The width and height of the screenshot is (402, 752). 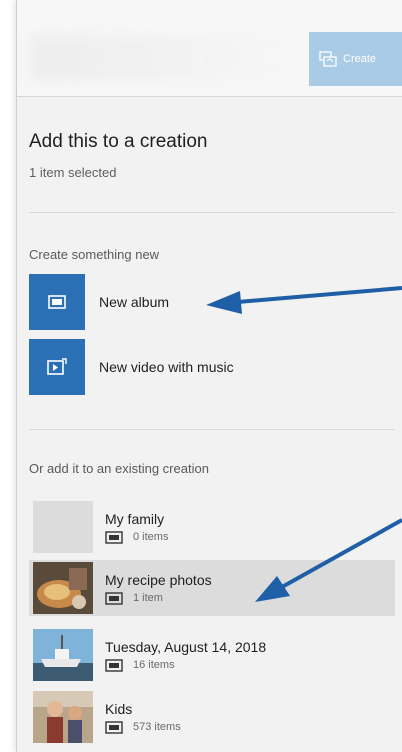 I want to click on album-tile, so click(x=57, y=302).